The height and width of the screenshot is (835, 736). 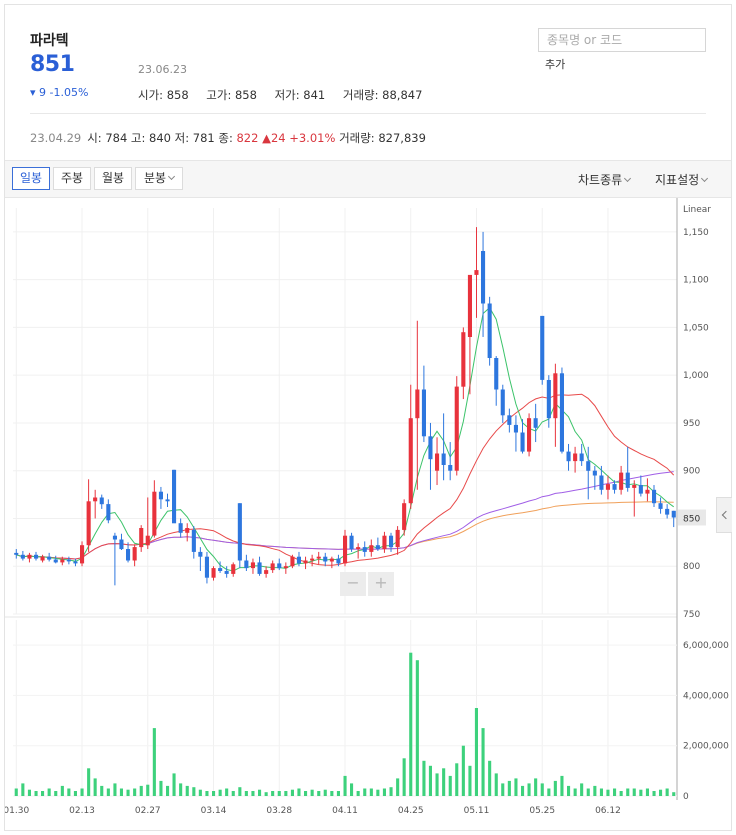 What do you see at coordinates (600, 180) in the screenshot?
I see `chart-type-label: 차트종류` at bounding box center [600, 180].